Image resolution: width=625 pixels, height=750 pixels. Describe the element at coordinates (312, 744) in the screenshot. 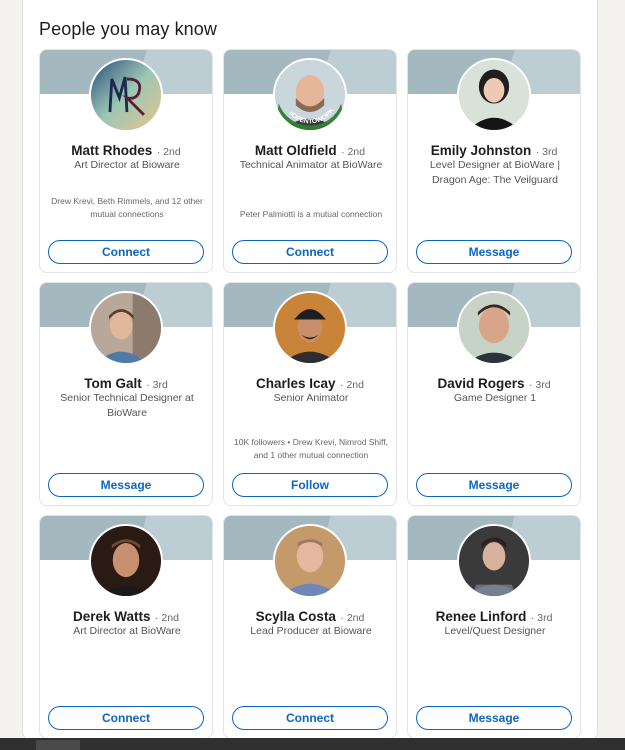

I see `window-bottom-bar` at that location.